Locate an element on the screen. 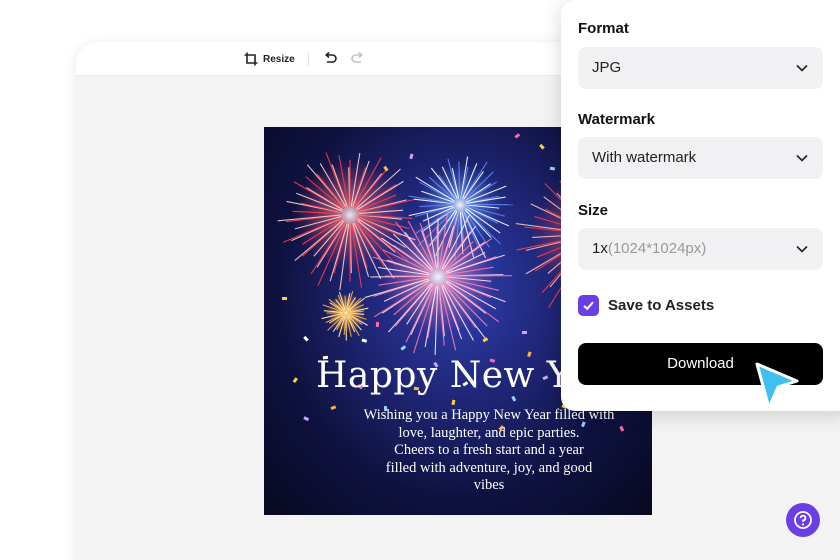  size-select: 1x(1024*1024px) is located at coordinates (700, 249).